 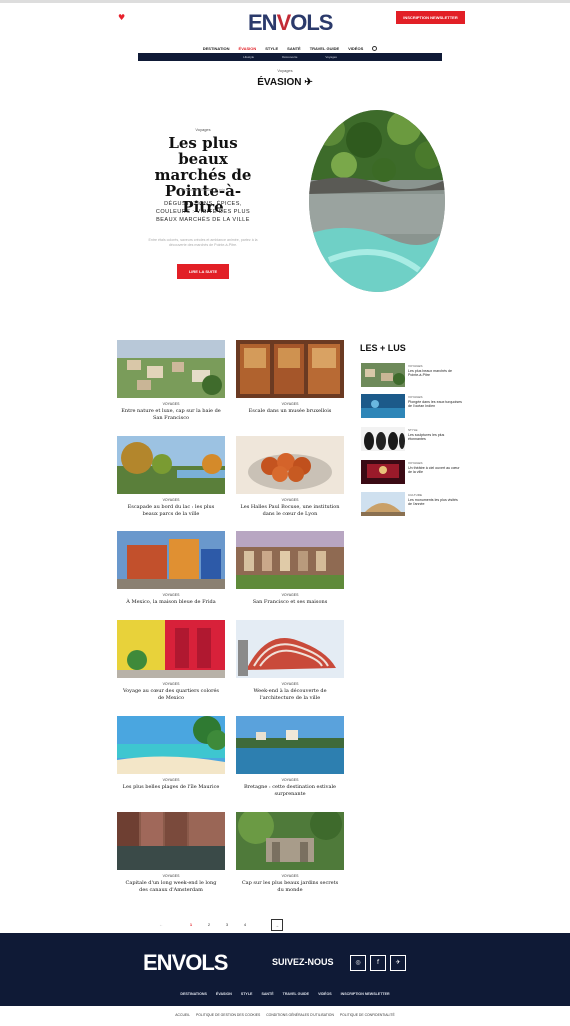 I want to click on most-read-item: STYLE Les sculptures les plus étonnantes, so click(x=411, y=439).